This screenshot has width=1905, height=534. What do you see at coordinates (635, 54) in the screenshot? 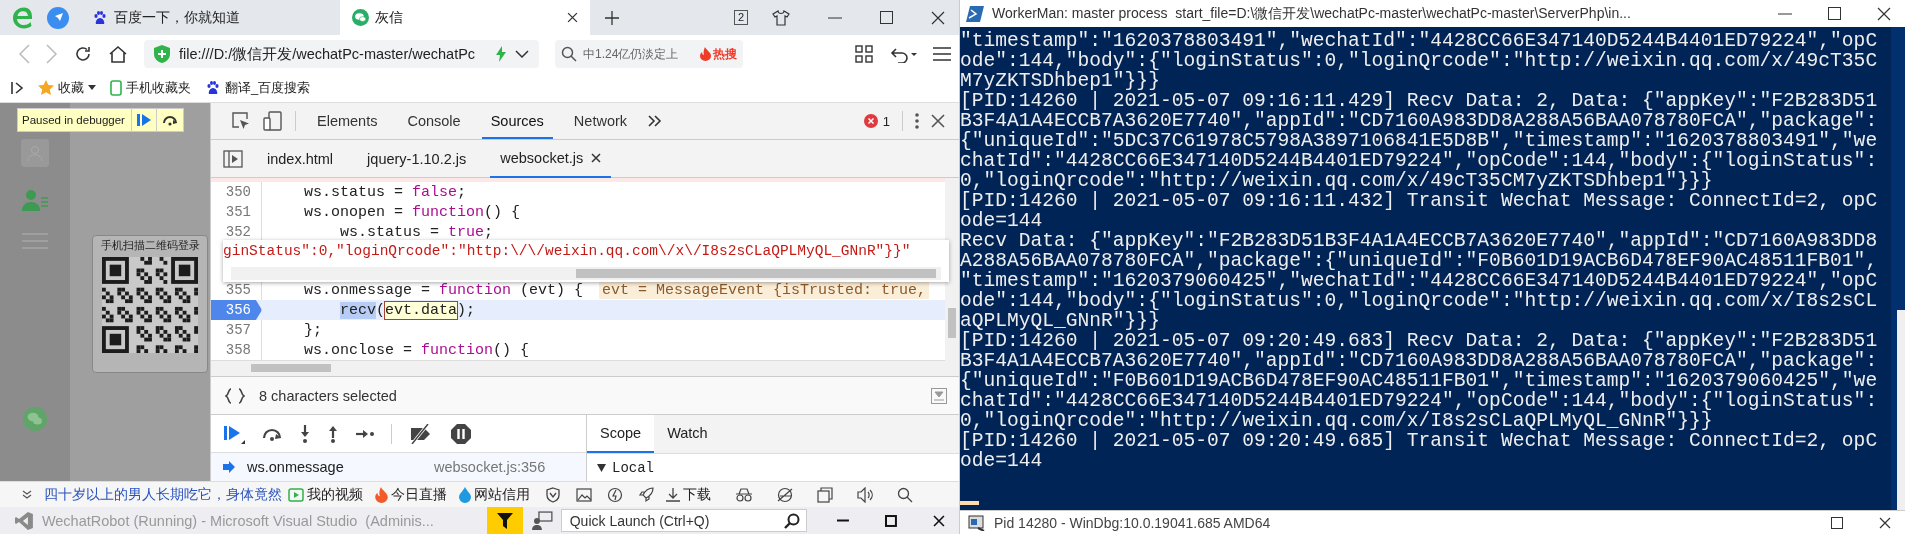
I see `search-input: 中1.24亿仍淡定上` at bounding box center [635, 54].